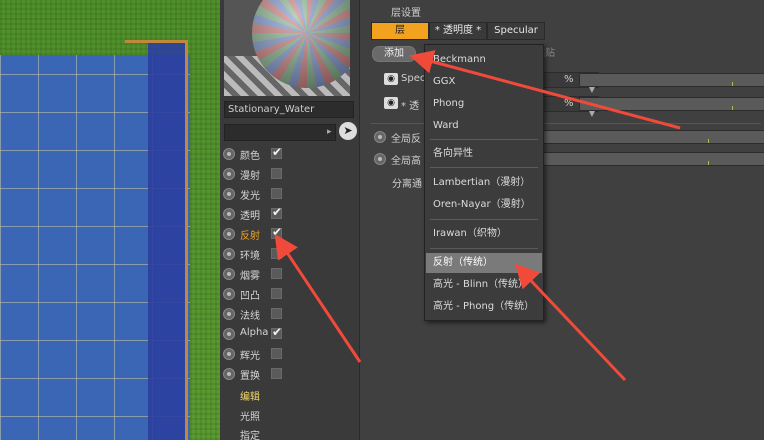 Image resolution: width=764 pixels, height=440 pixels. I want to click on separate-pass-label: 分离通, so click(407, 184).